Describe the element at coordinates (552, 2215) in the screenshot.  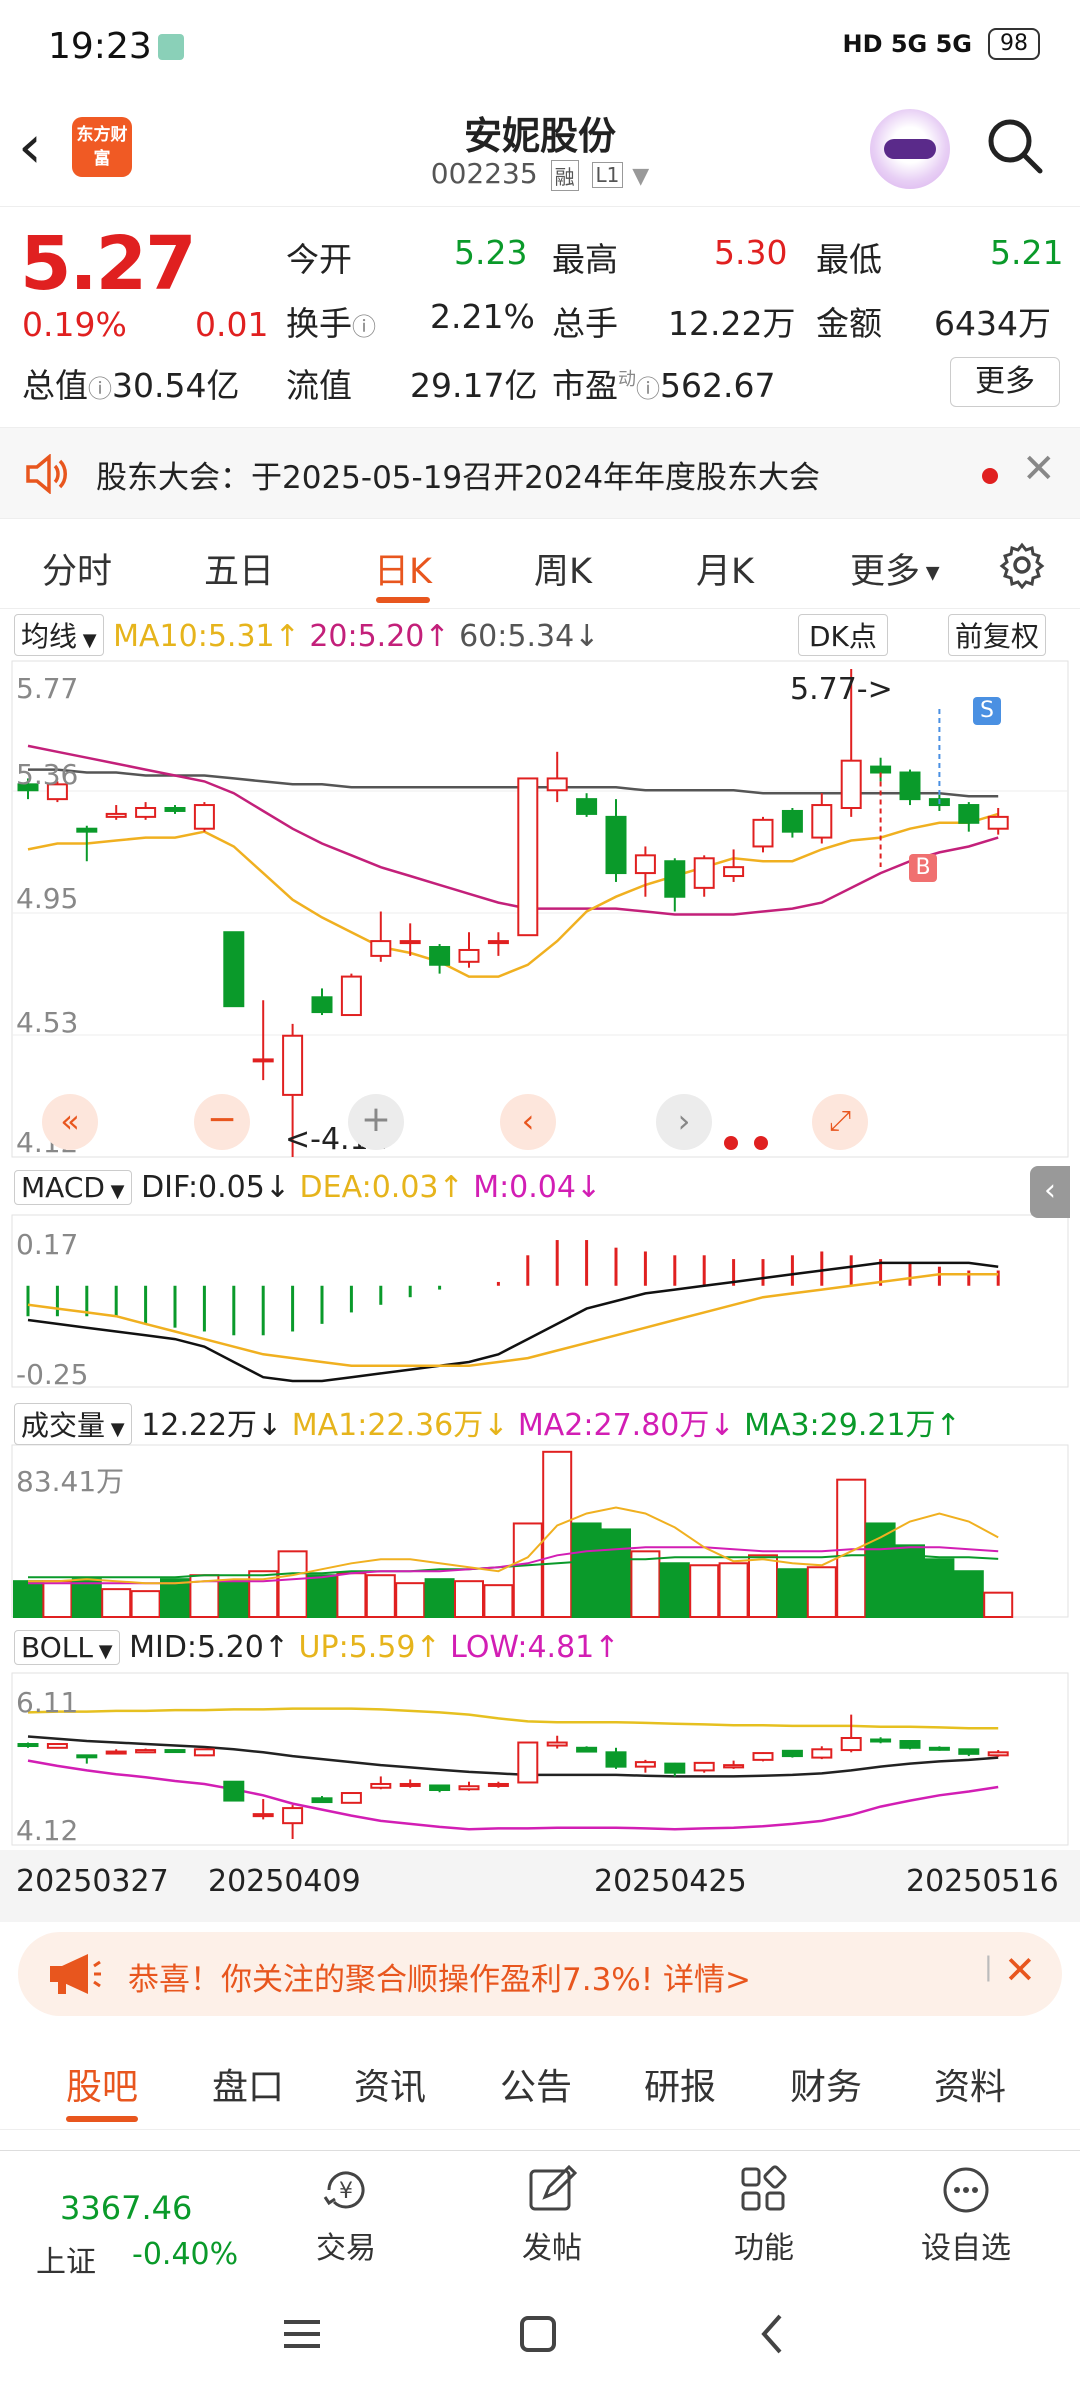
I see `post-button: 发帖` at that location.